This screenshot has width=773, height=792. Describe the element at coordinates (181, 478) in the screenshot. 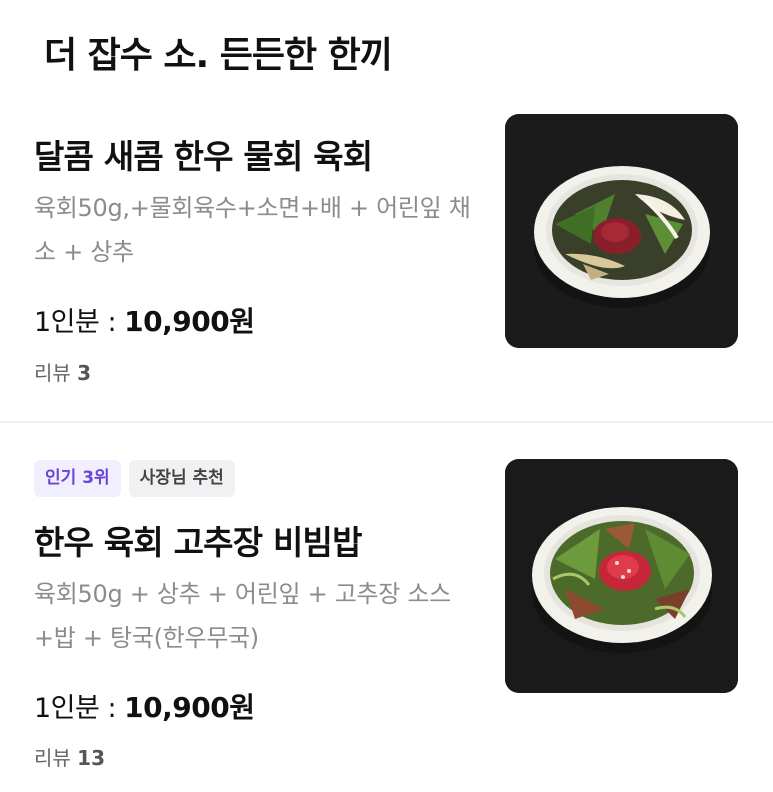

I see `owner-recommend-badge: 사장님 추천` at that location.